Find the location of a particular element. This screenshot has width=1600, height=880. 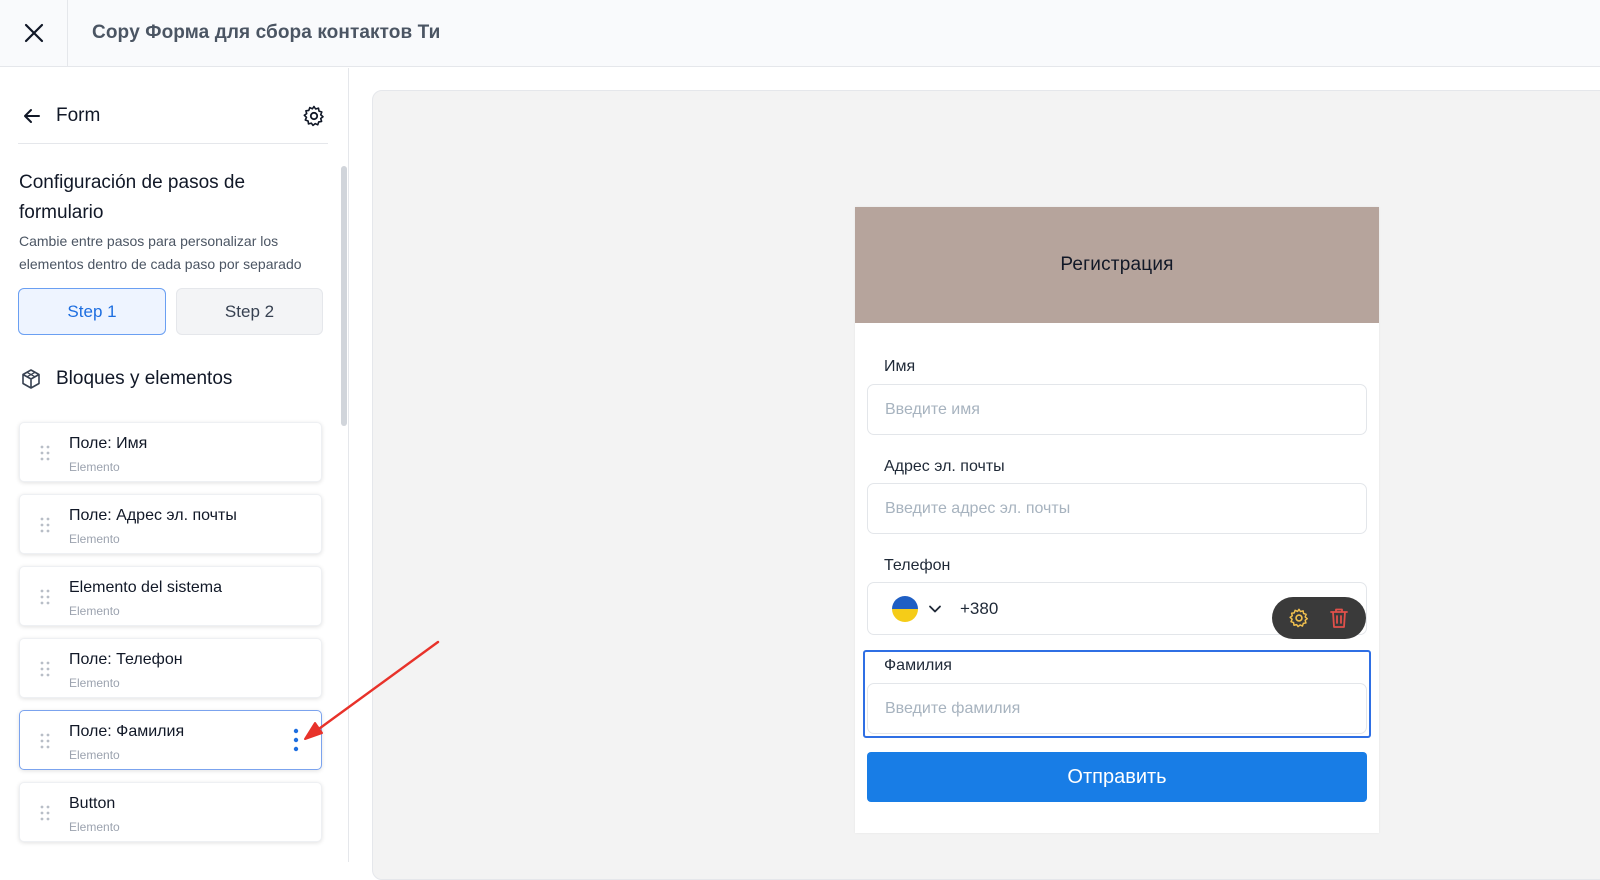

chevron-down-icon is located at coordinates (935, 609).